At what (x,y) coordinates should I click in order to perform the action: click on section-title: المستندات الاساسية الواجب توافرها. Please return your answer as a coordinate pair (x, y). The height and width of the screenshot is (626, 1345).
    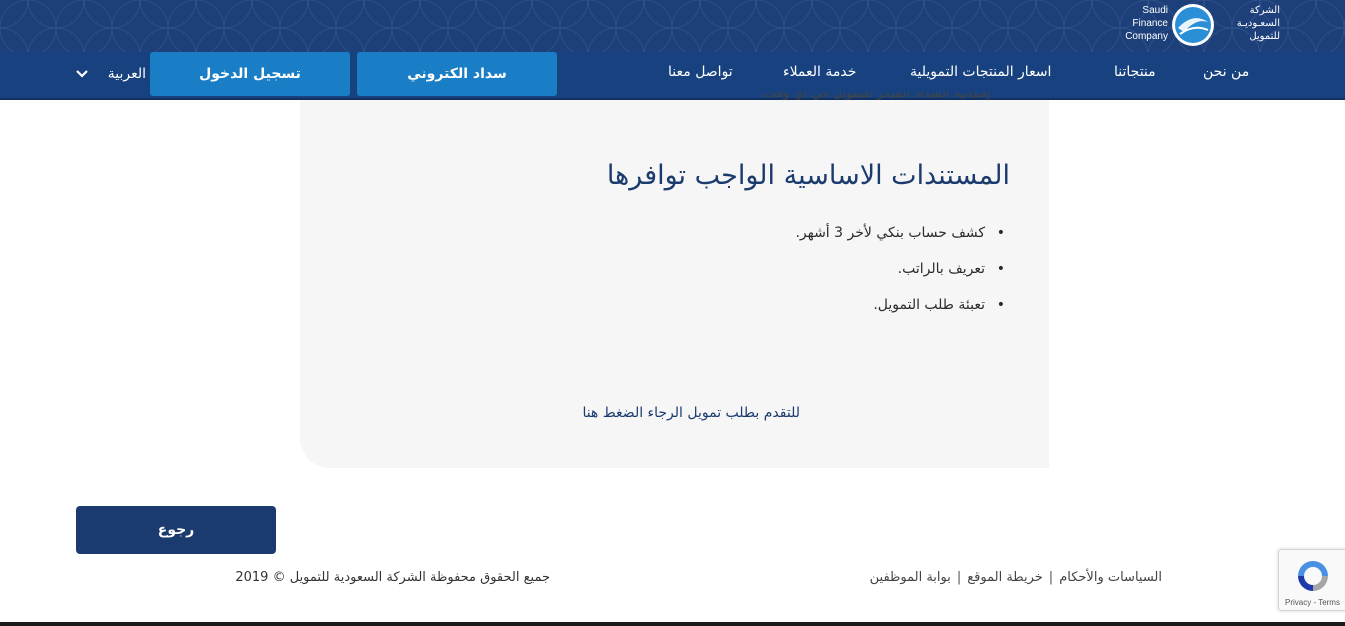
    Looking at the image, I should click on (808, 175).